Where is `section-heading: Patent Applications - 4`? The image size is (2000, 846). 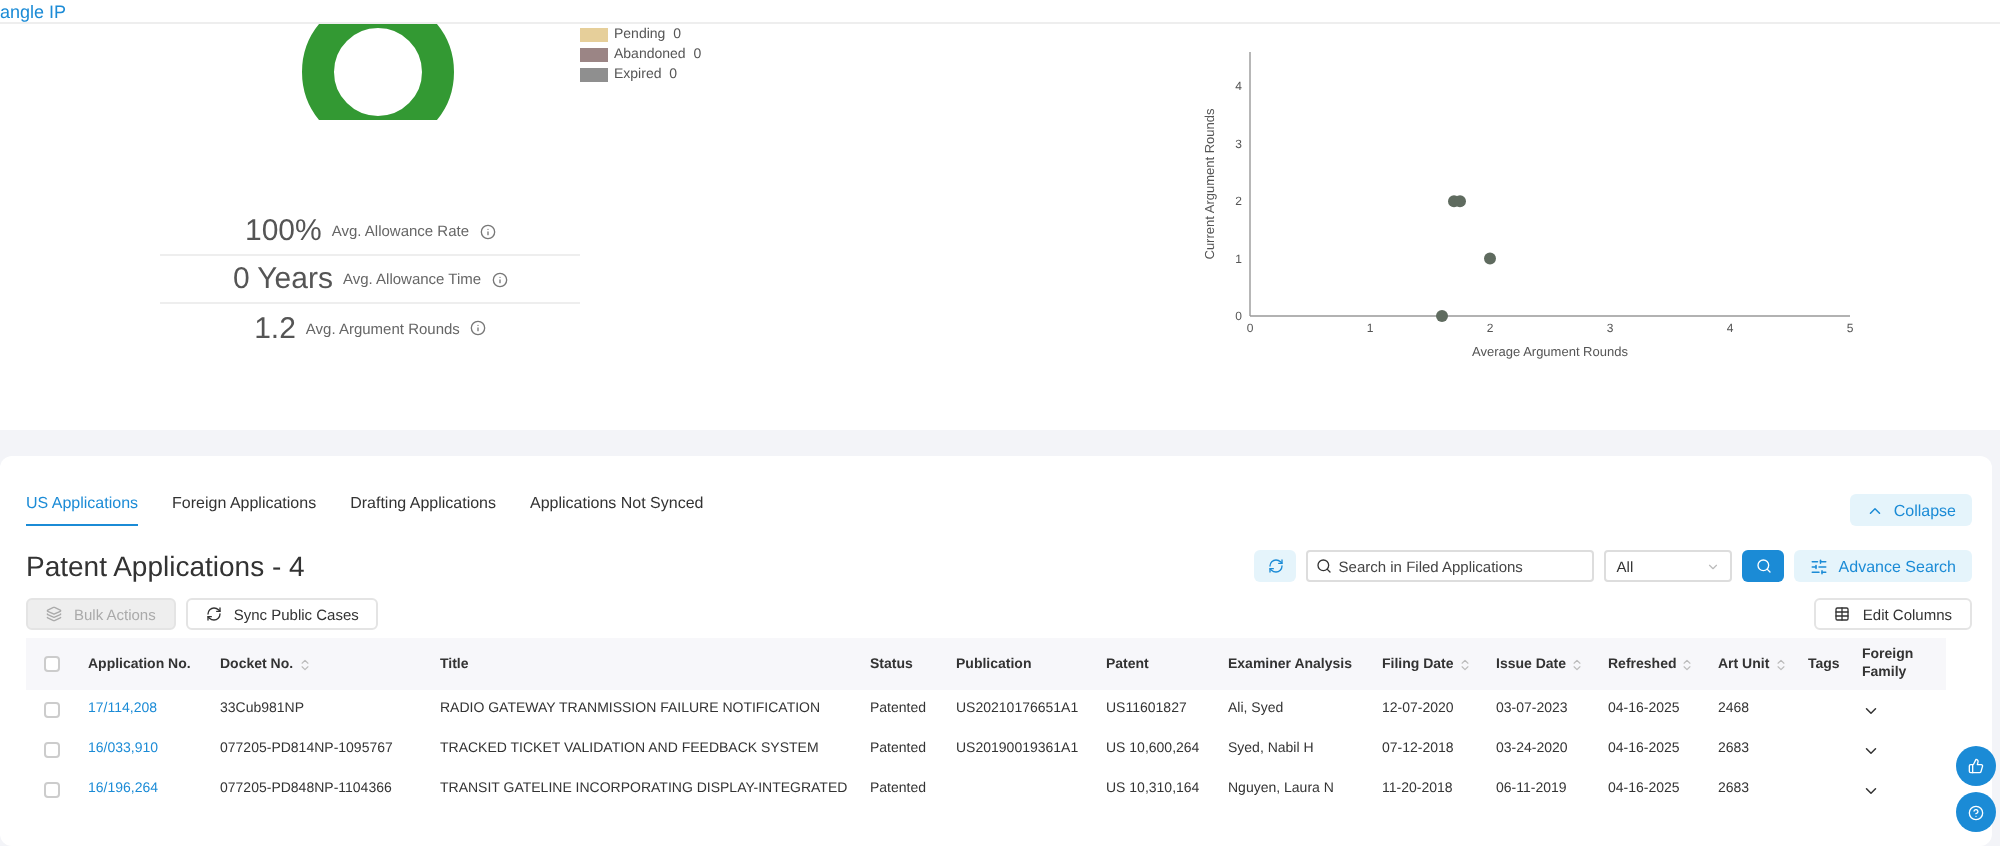 section-heading: Patent Applications - 4 is located at coordinates (165, 566).